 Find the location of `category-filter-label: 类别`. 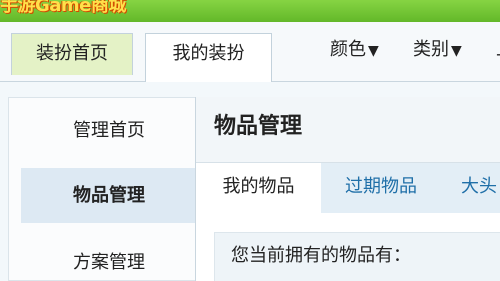

category-filter-label: 类别 is located at coordinates (431, 49).